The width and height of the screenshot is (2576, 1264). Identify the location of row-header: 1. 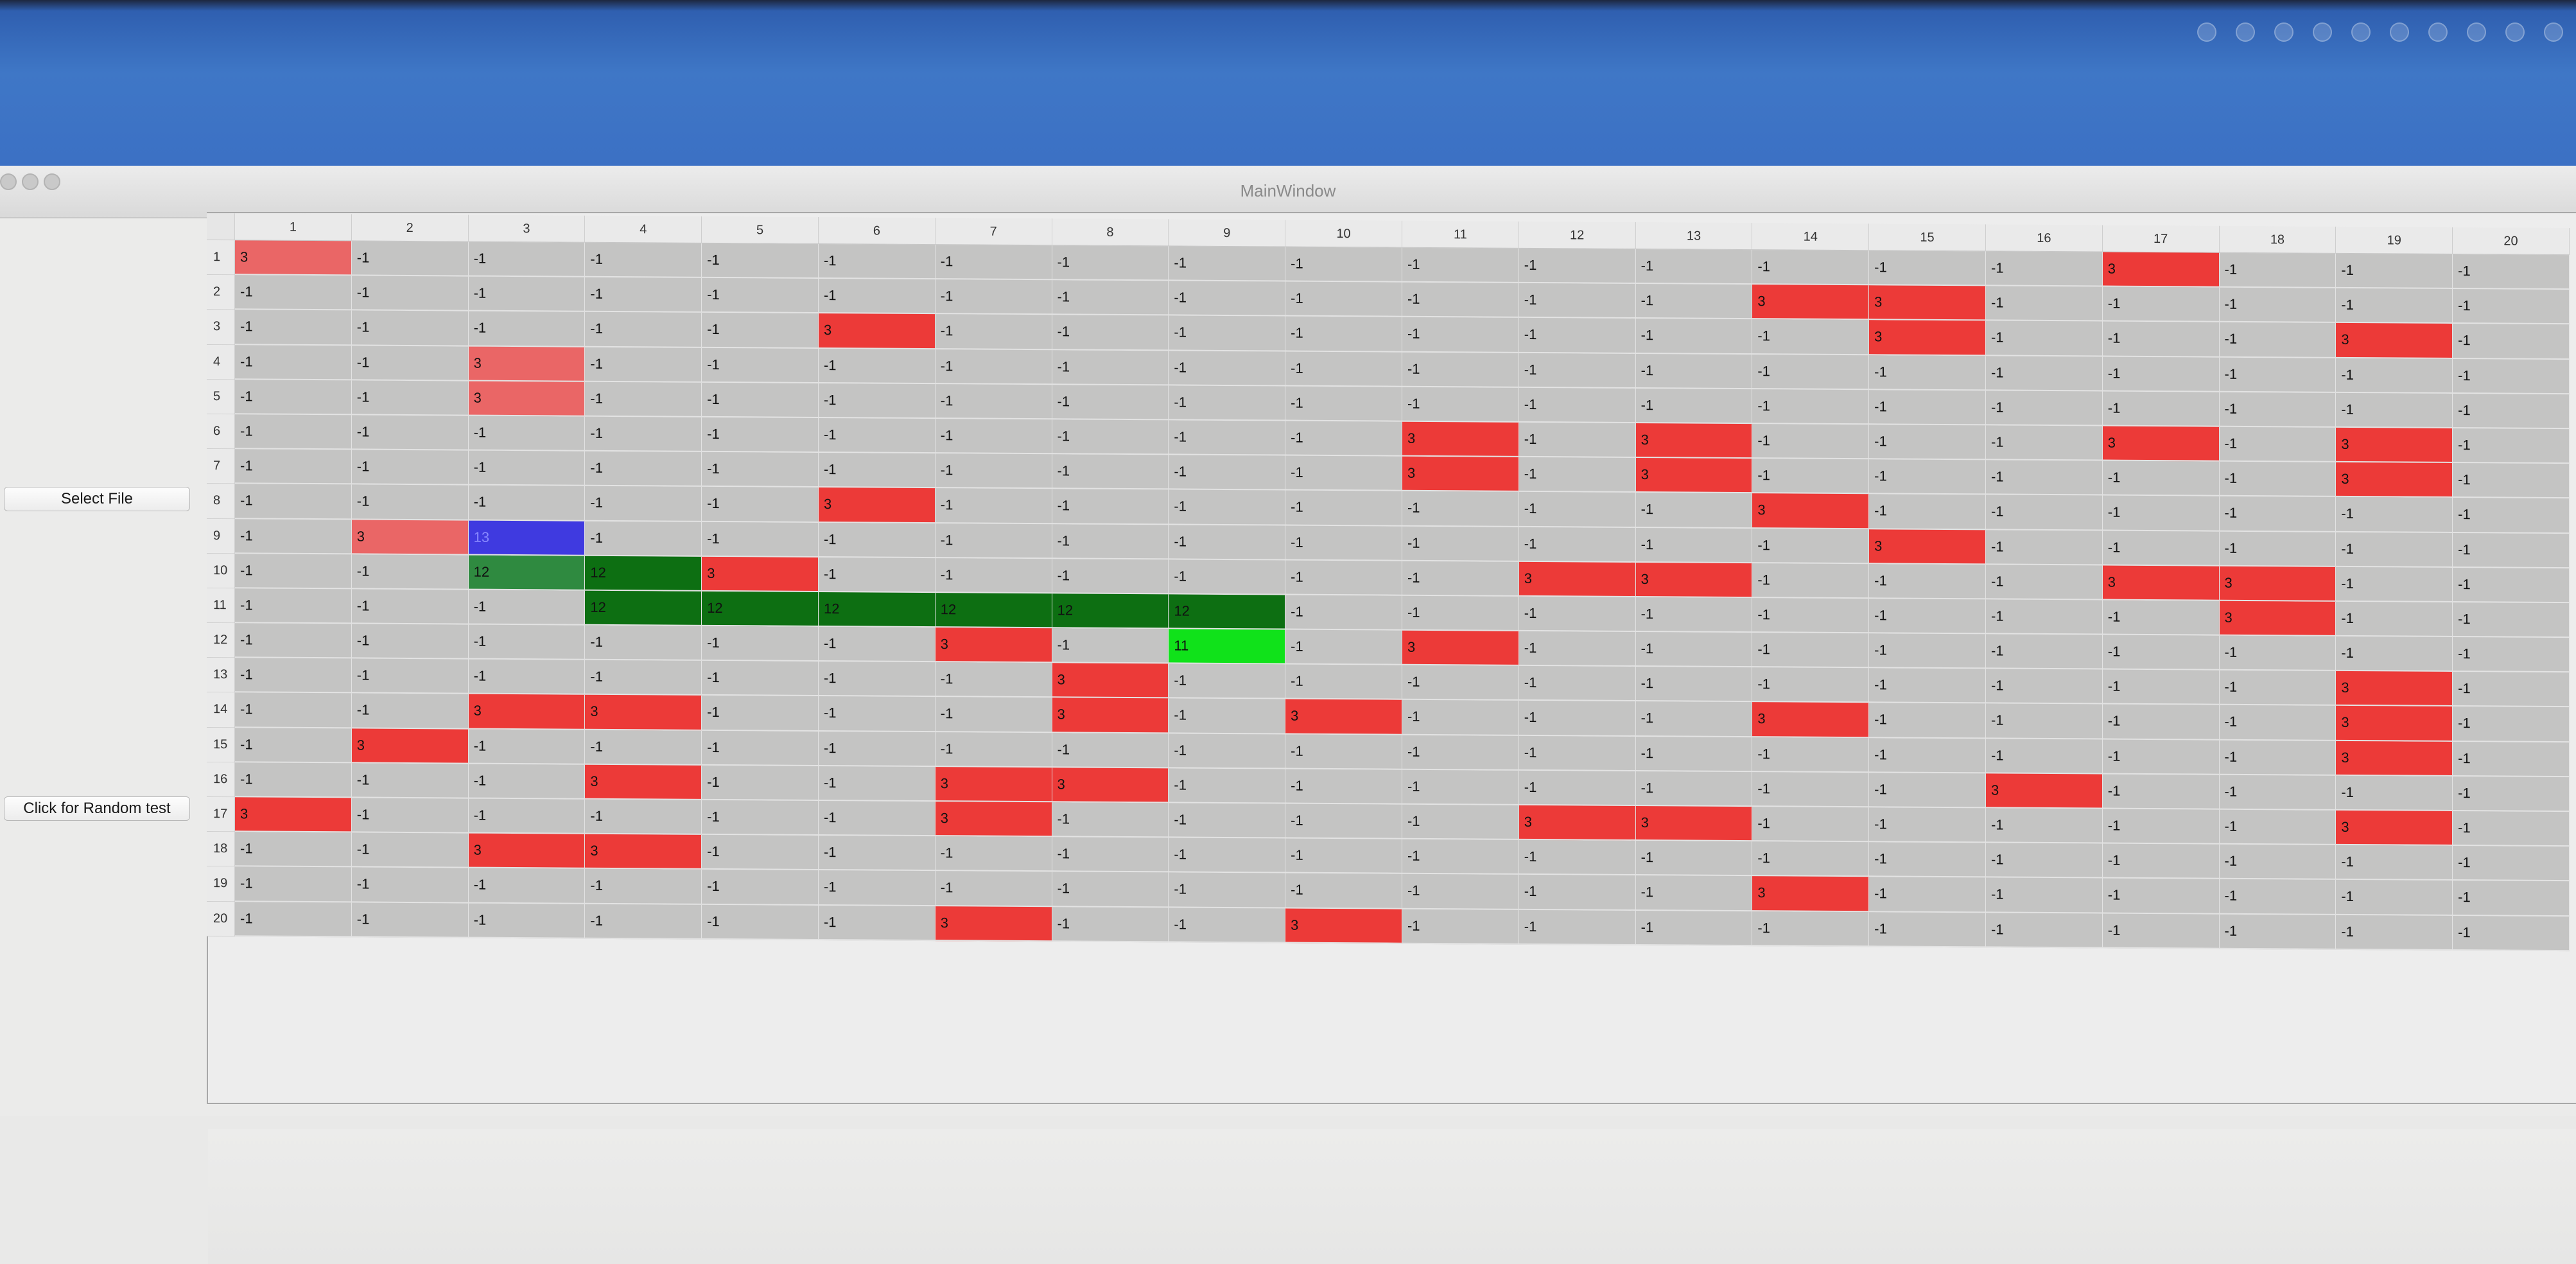
(221, 258).